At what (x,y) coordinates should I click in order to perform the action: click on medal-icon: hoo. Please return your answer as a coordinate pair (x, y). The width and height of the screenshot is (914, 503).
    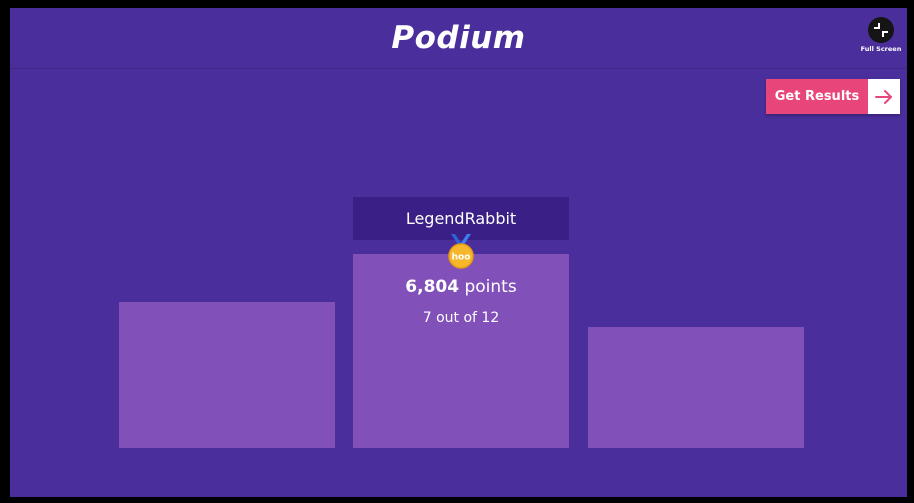
    Looking at the image, I should click on (461, 252).